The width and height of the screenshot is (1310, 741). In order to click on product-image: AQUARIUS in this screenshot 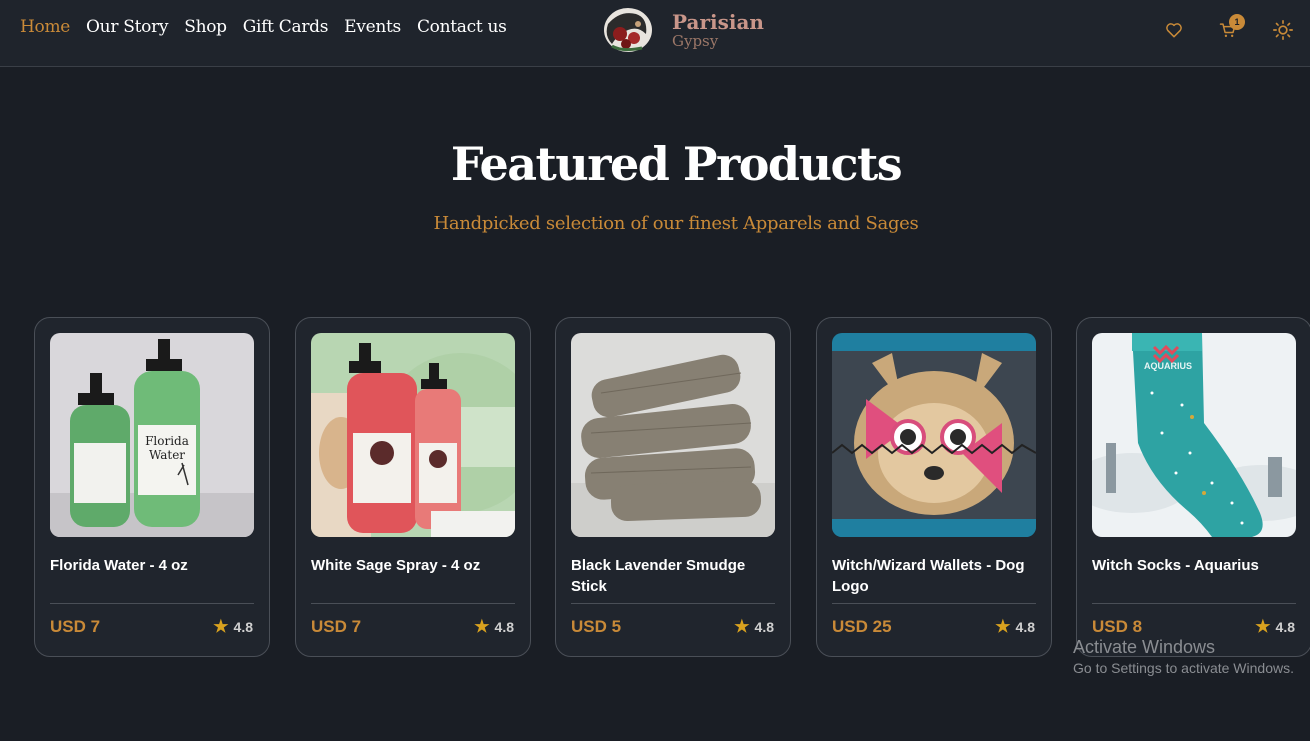, I will do `click(1194, 435)`.